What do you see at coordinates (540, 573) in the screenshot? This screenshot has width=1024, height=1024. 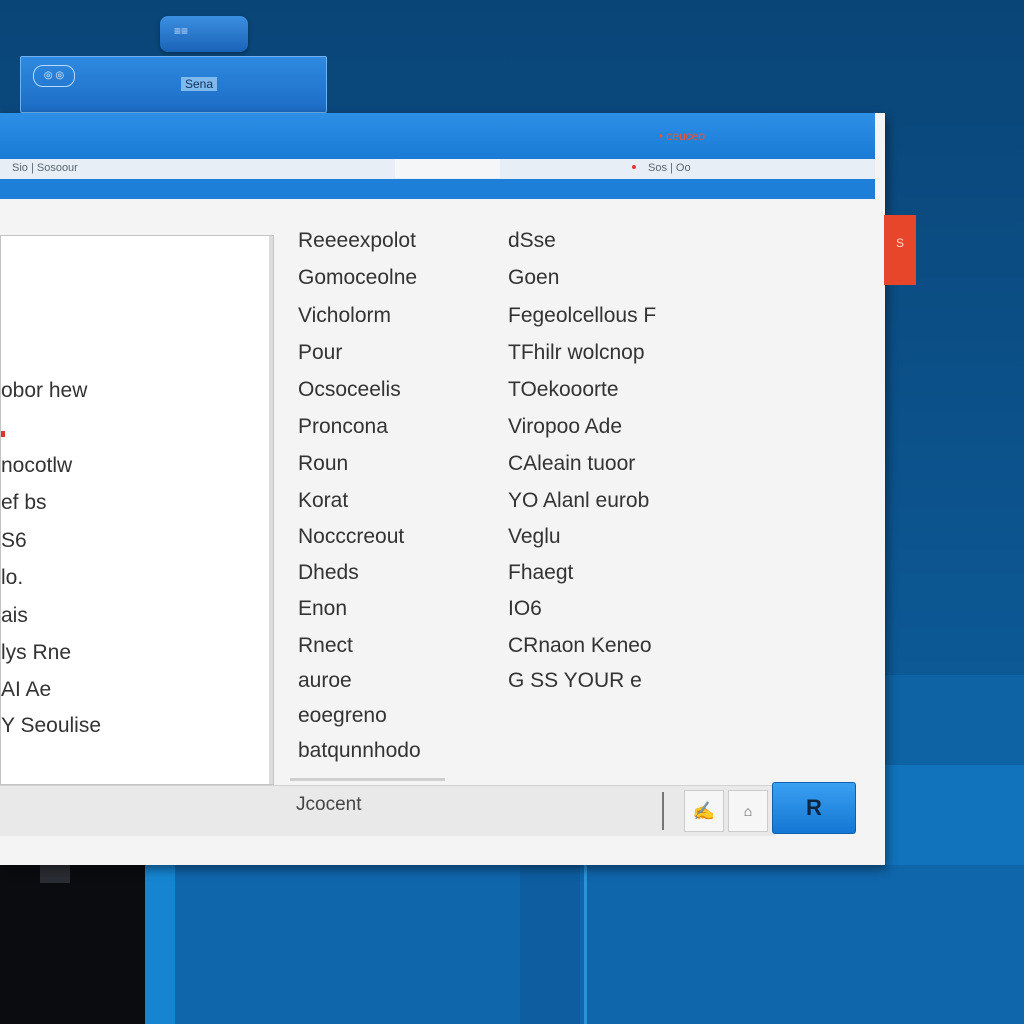 I see `col2-item: Fhaegt` at bounding box center [540, 573].